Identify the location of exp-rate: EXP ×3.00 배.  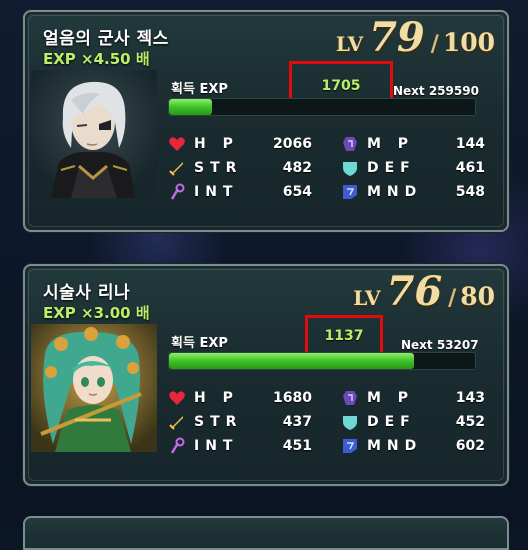
(96, 313).